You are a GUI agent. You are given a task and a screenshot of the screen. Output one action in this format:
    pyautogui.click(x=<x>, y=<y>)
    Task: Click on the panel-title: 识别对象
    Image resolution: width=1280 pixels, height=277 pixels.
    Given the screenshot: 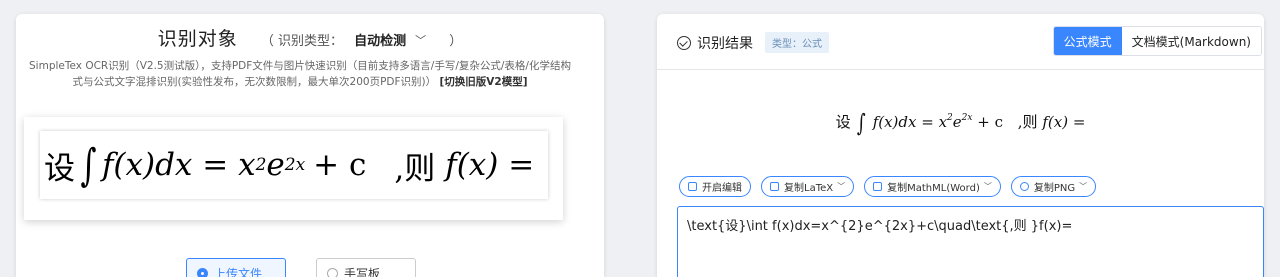 What is the action you would take?
    pyautogui.click(x=197, y=39)
    